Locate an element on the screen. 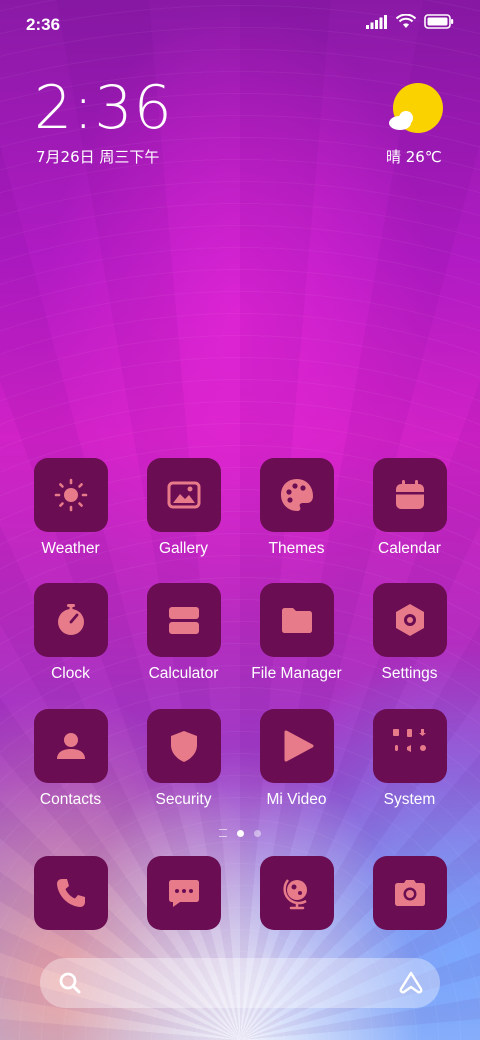 This screenshot has height=1040, width=480. dock-browser is located at coordinates (296, 893).